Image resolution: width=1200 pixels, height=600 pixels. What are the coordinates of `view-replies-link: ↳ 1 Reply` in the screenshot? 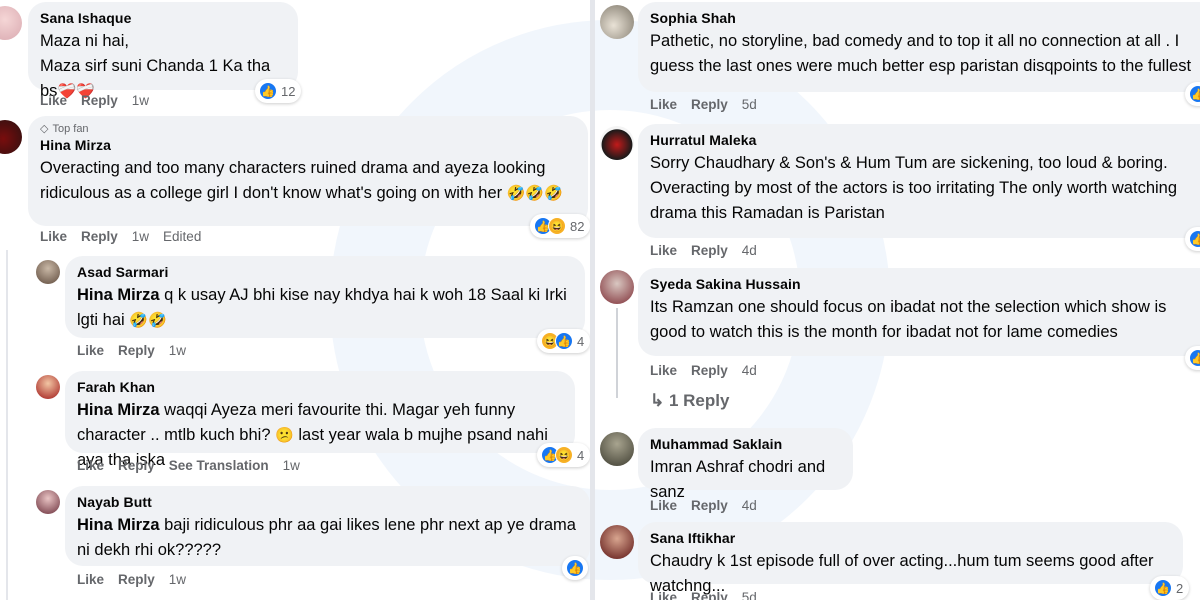 It's located at (689, 401).